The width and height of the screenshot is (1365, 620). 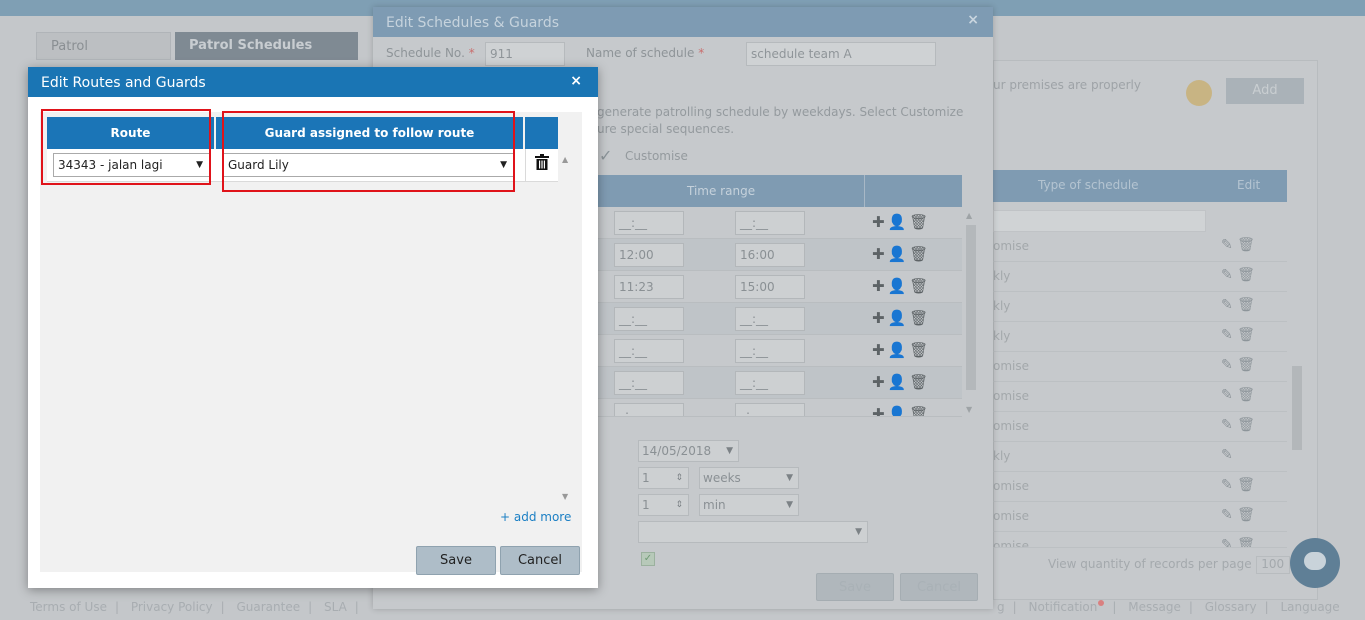 What do you see at coordinates (688, 451) in the screenshot?
I see `start-date-select: 14/05/2018 ▼` at bounding box center [688, 451].